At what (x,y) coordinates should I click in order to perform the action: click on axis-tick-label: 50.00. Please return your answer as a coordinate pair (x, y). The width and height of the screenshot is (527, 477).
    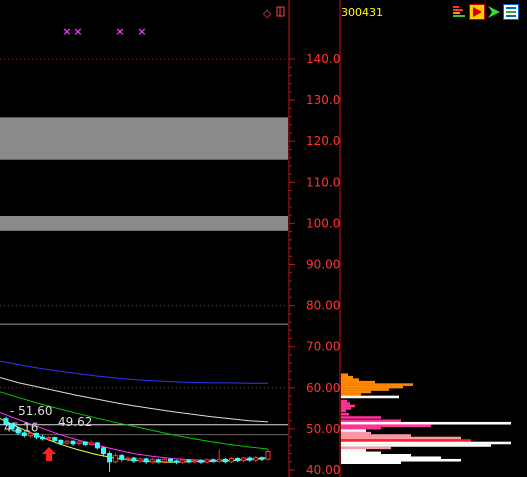
    Looking at the image, I should click on (323, 429).